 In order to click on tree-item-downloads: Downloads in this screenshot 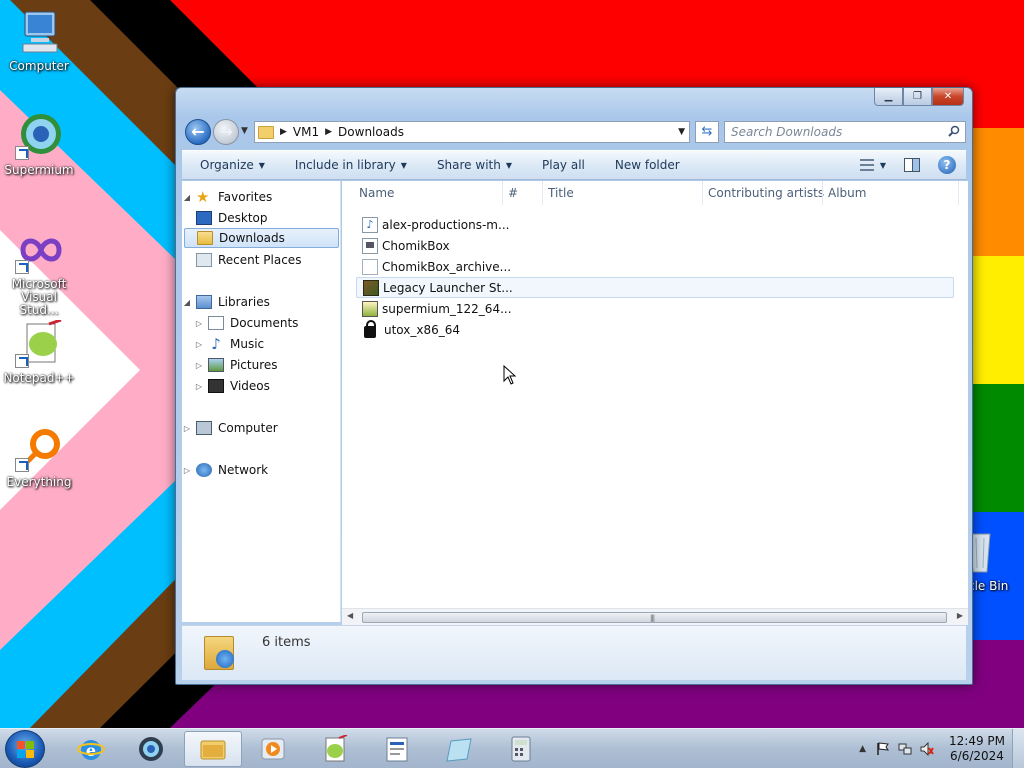, I will do `click(261, 238)`.